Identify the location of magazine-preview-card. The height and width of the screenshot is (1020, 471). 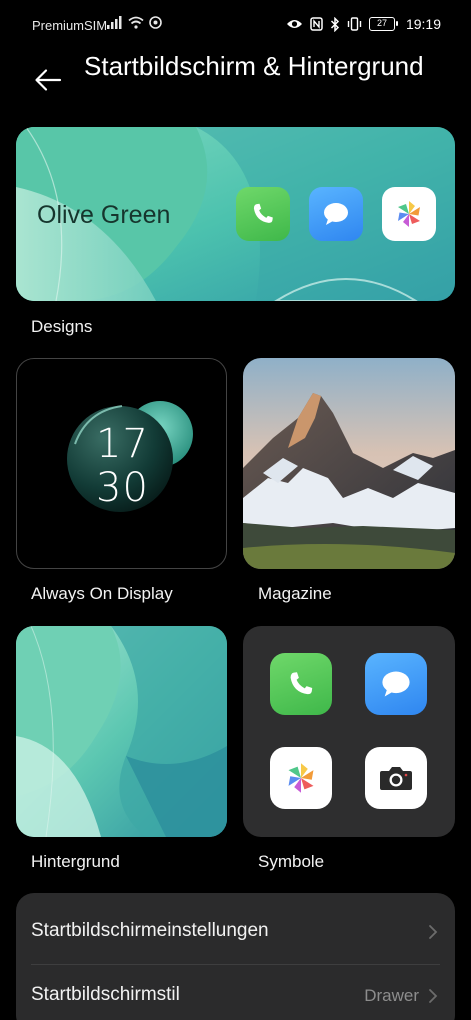
(349, 463).